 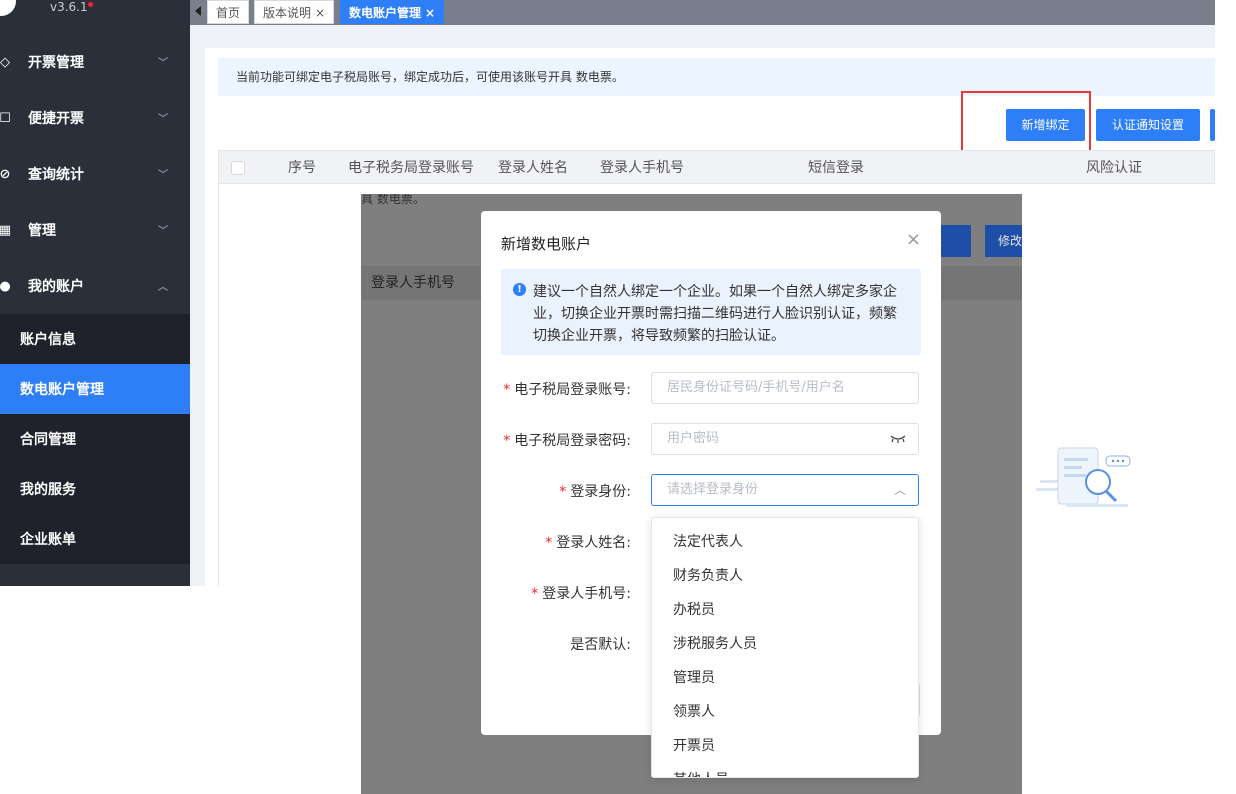 I want to click on empty-data-icon, so click(x=1083, y=477).